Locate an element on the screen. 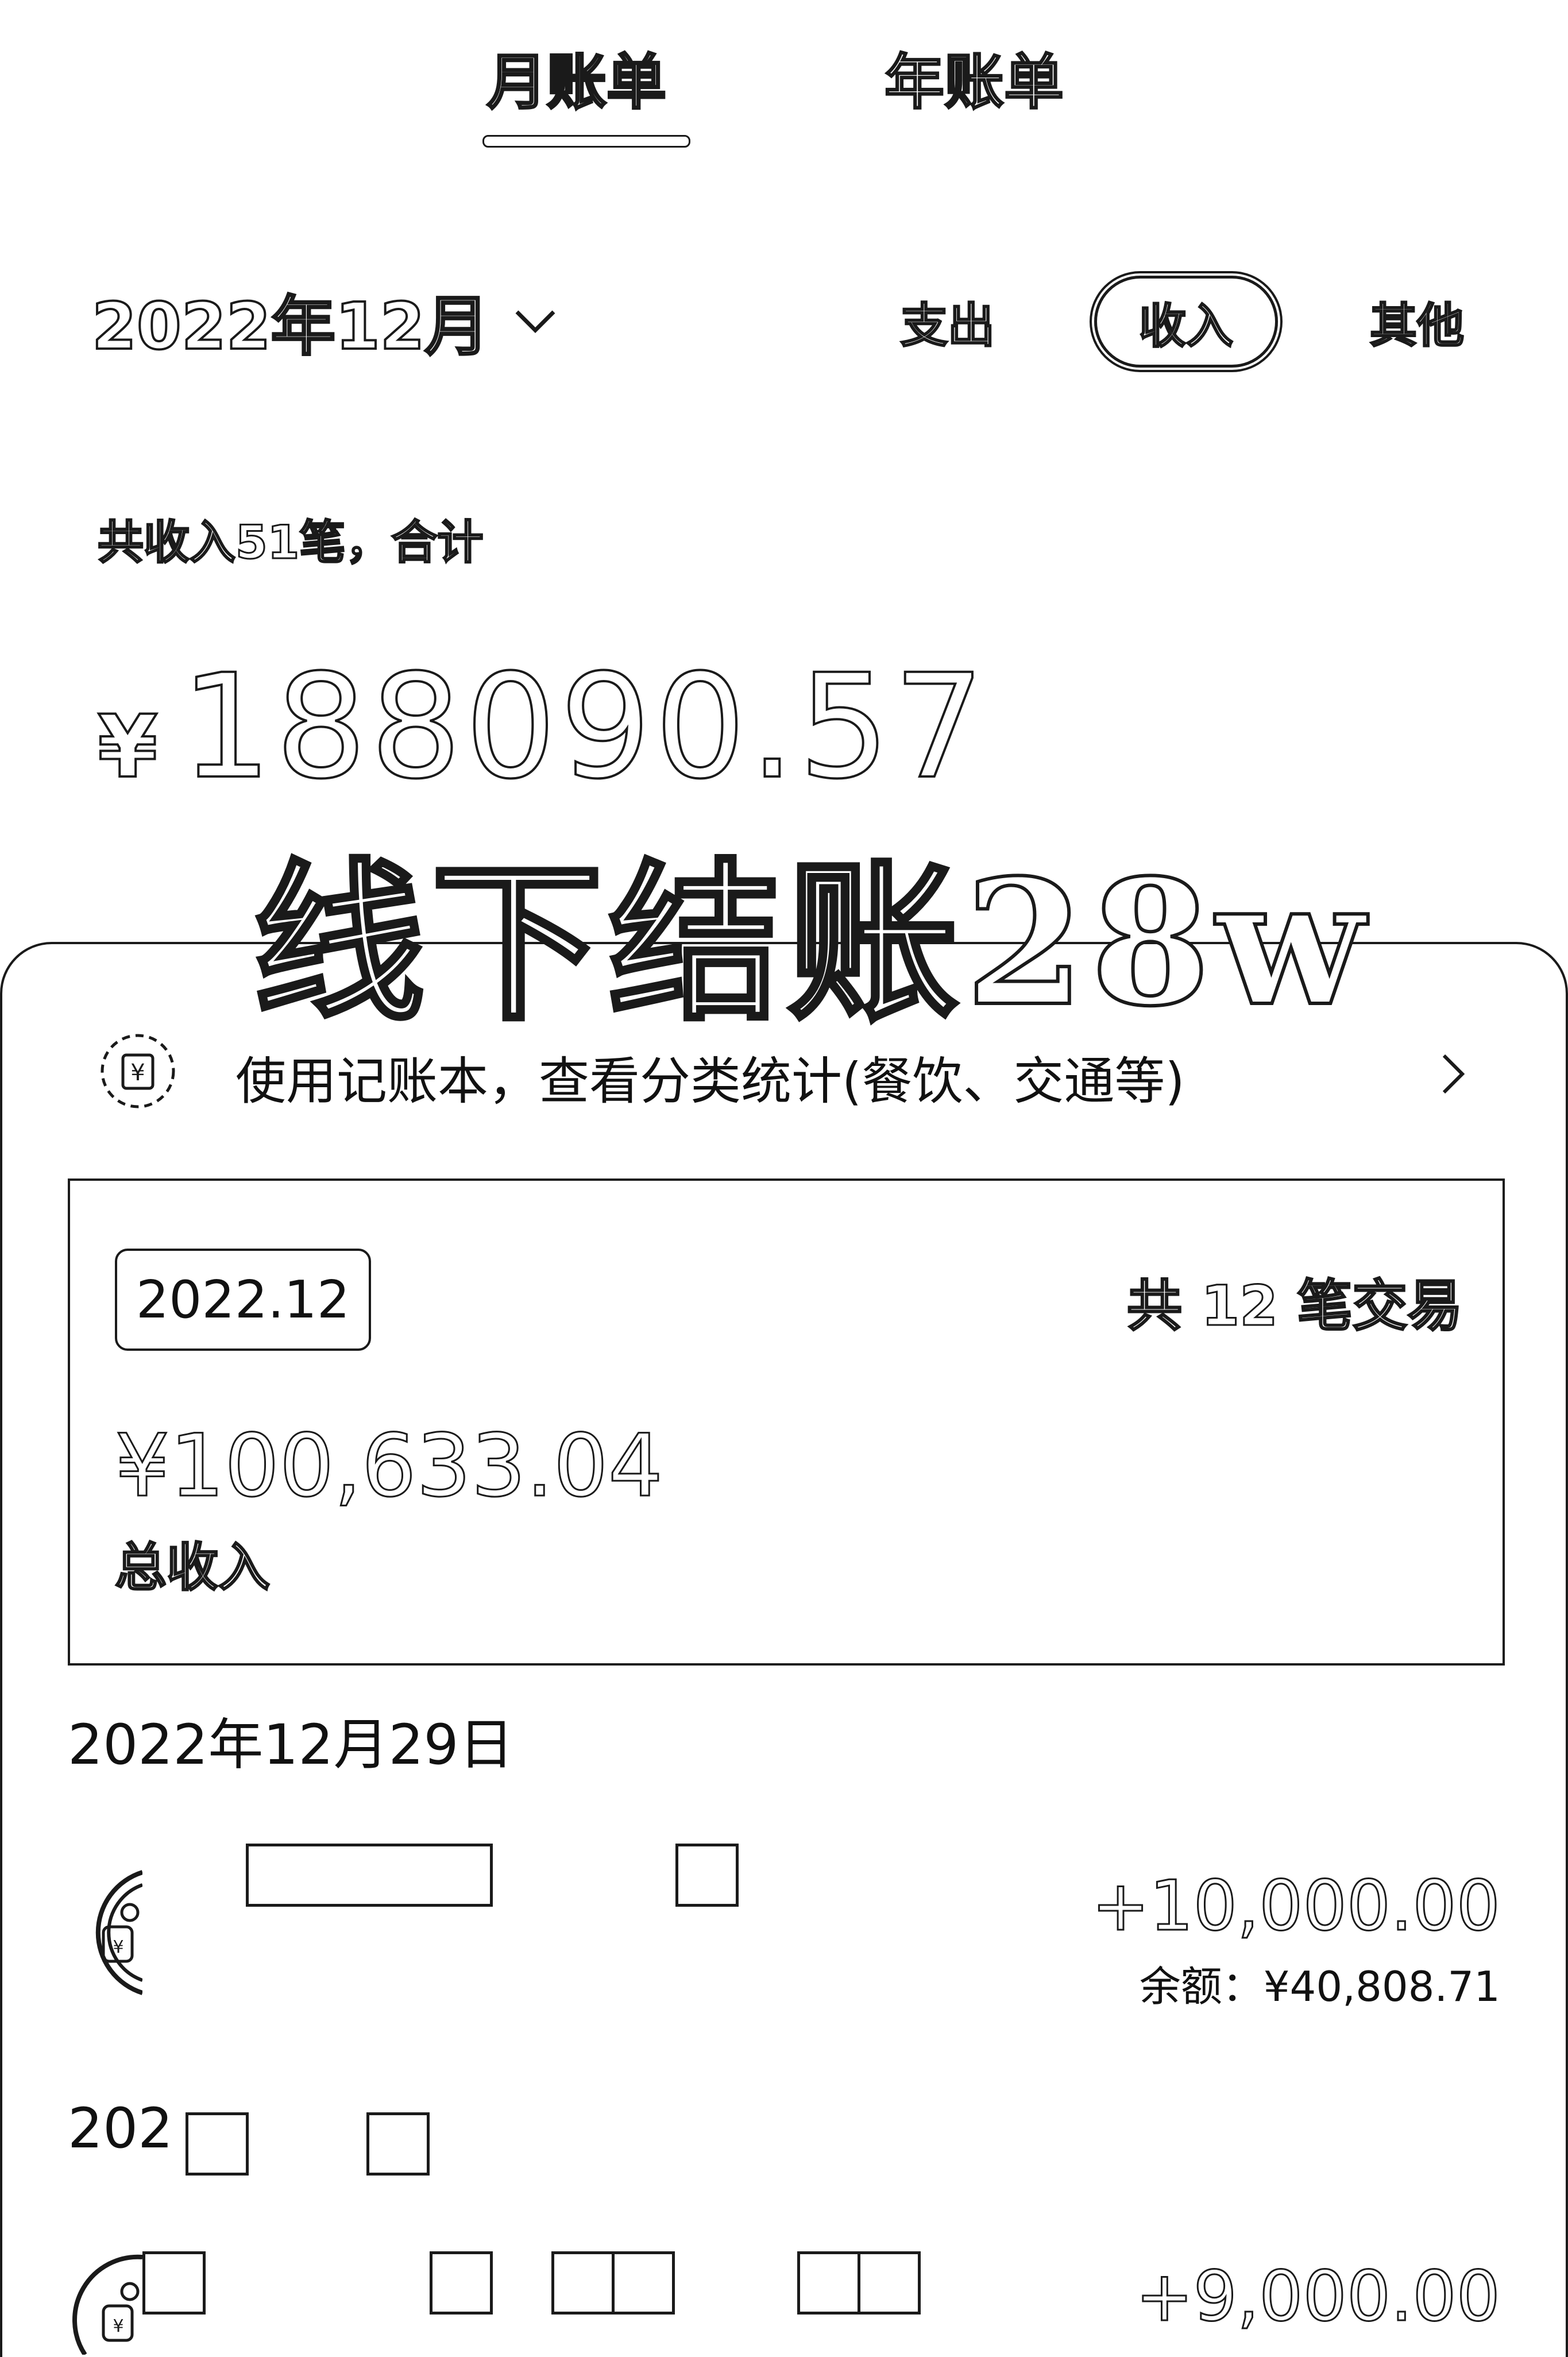 The height and width of the screenshot is (2357, 1568). segment-expense: 支出 is located at coordinates (947, 321).